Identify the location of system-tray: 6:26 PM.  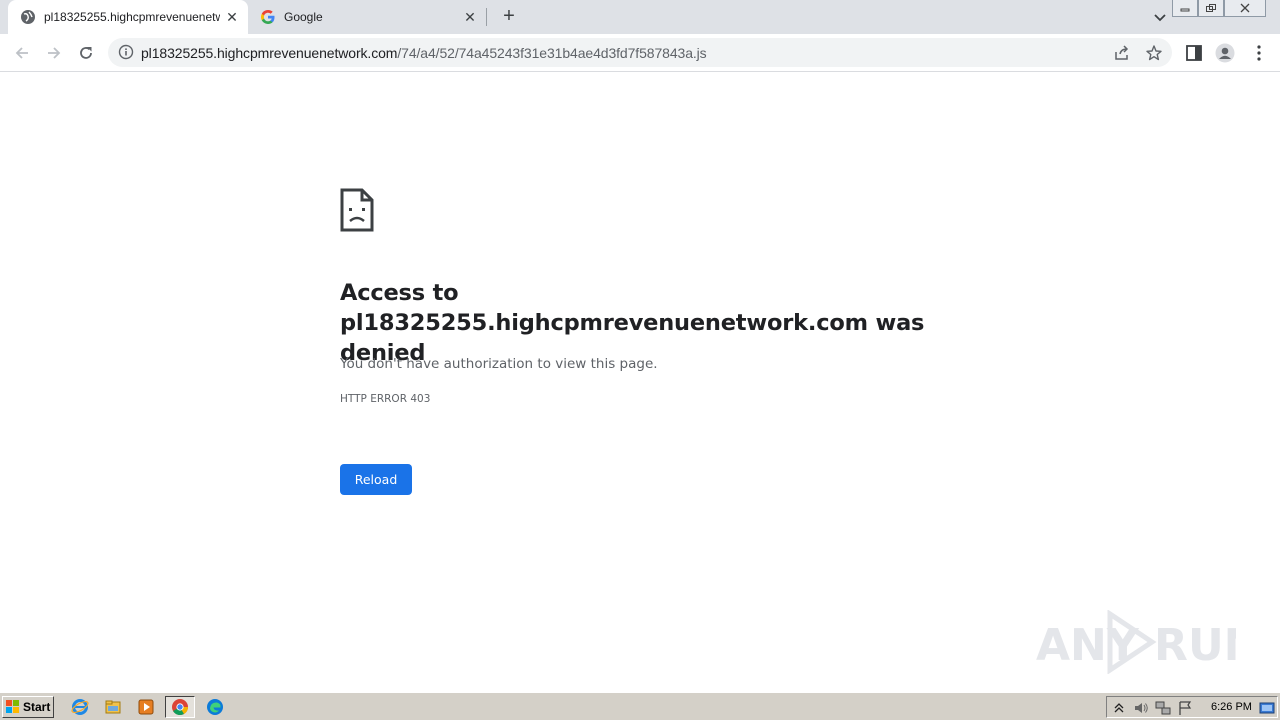
(1192, 707).